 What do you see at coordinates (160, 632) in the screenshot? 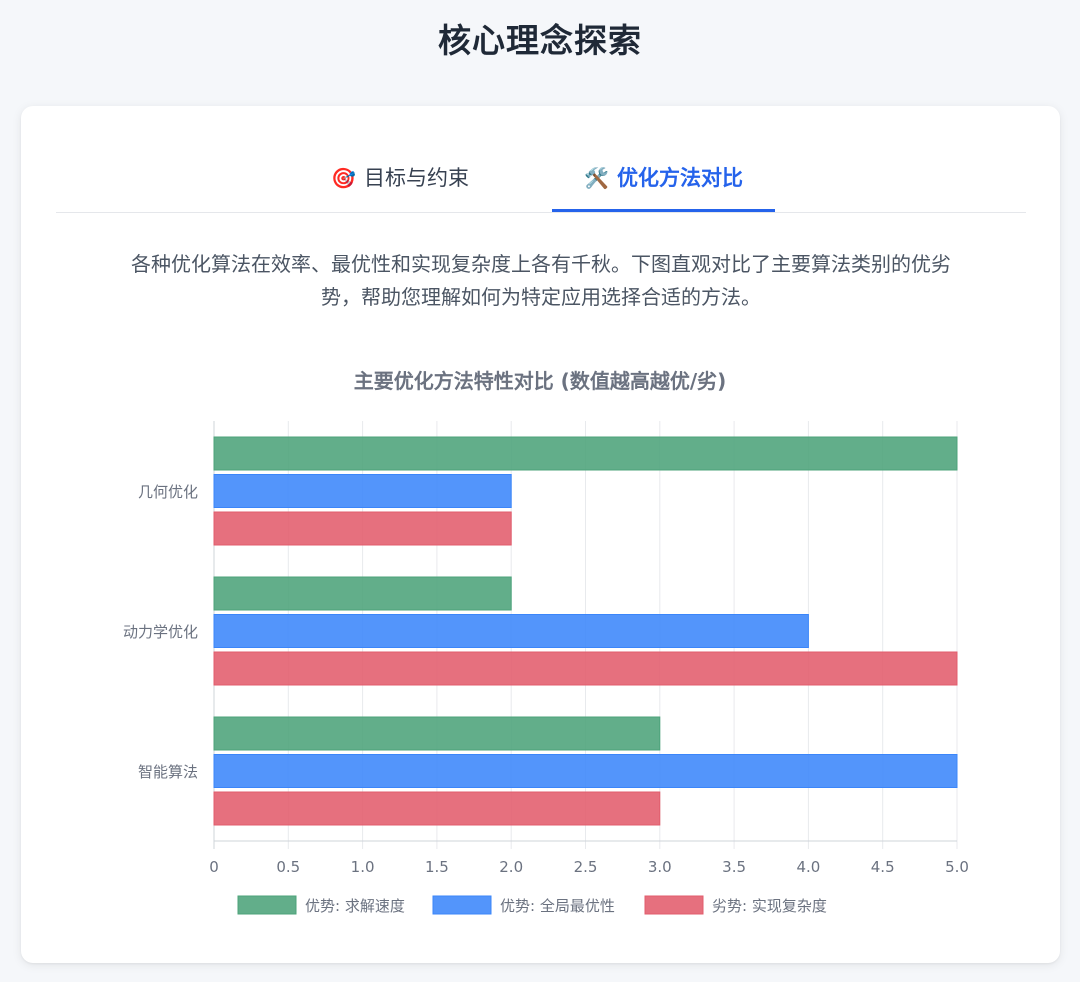
I see `y-category-label: 动力学优化` at bounding box center [160, 632].